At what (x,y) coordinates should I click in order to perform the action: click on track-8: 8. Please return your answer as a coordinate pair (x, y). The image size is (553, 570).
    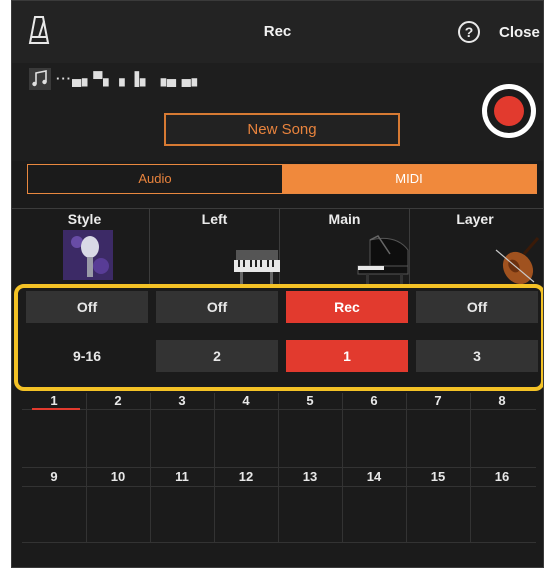
    Looking at the image, I should click on (502, 400).